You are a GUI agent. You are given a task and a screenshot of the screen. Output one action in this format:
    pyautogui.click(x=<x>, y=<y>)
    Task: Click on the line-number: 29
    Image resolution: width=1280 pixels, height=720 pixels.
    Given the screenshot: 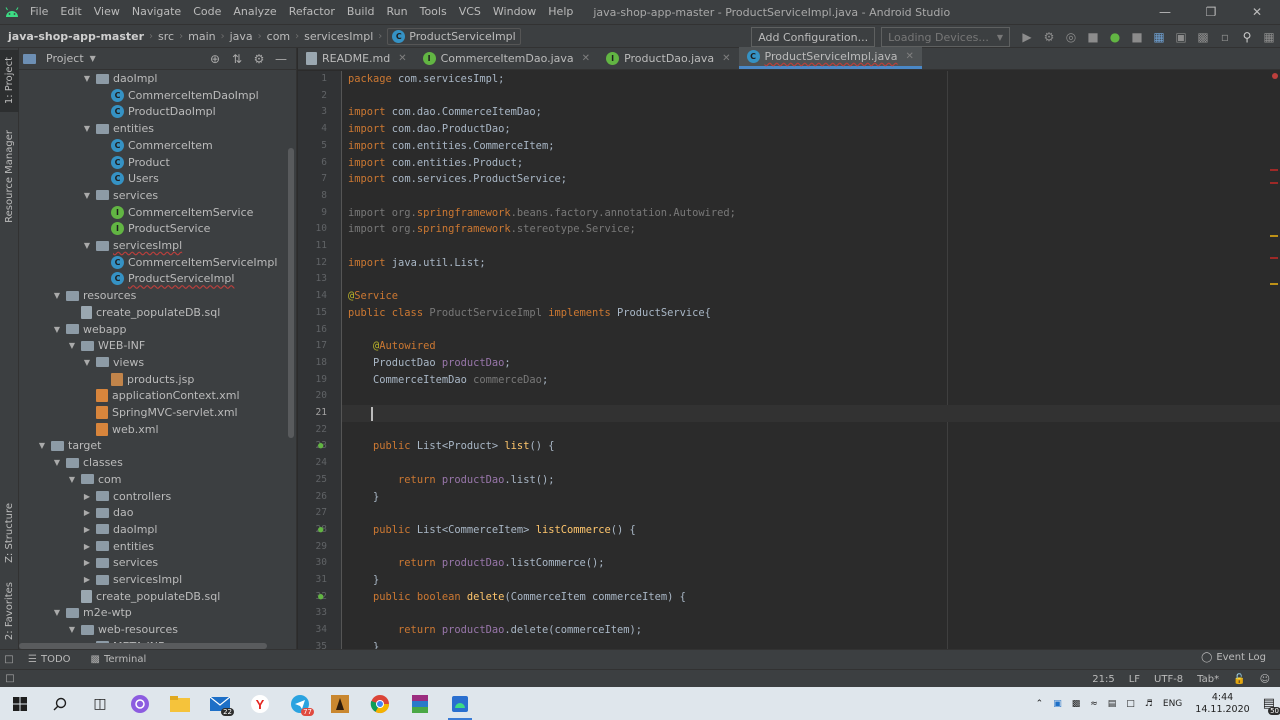 What is the action you would take?
    pyautogui.click(x=312, y=547)
    